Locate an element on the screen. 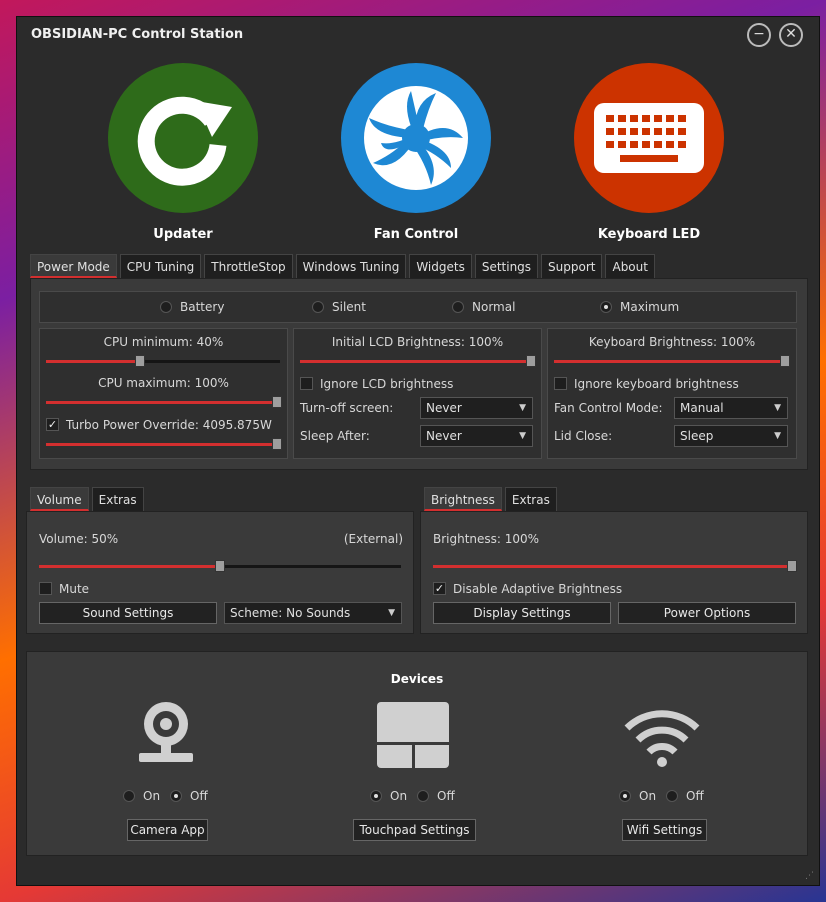 The height and width of the screenshot is (902, 826). window-title: OBSIDIAN-PC Control Station is located at coordinates (137, 34).